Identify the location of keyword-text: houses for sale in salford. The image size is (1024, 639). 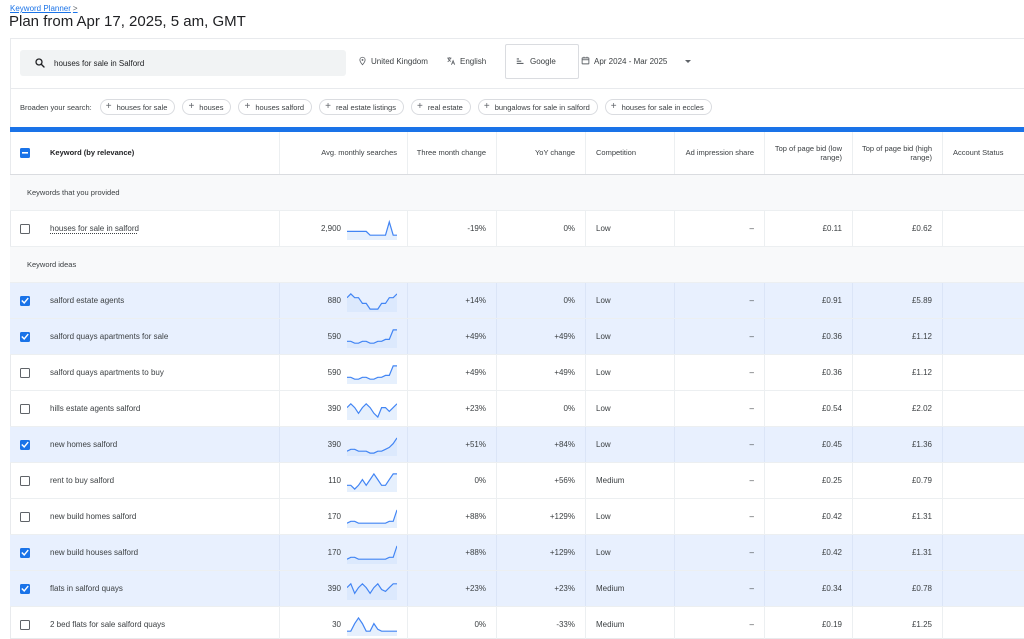
(94, 228).